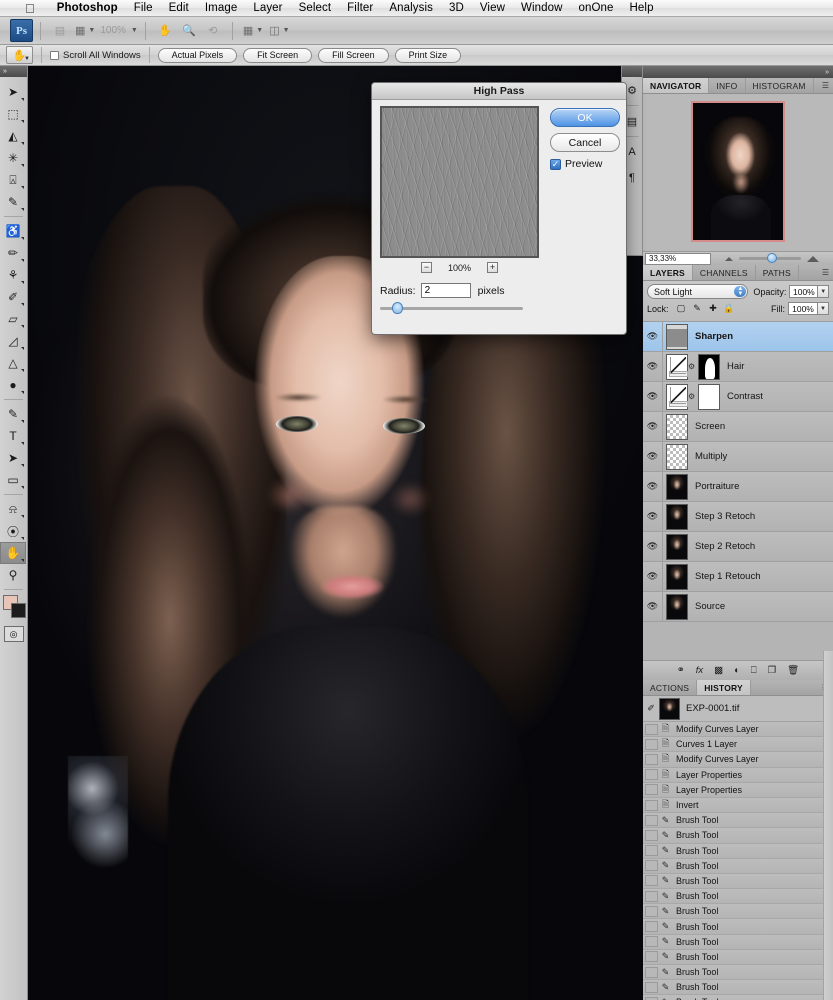 This screenshot has height=1000, width=833. Describe the element at coordinates (189, 31) in the screenshot. I see `magnifier-icon: 🔍` at that location.